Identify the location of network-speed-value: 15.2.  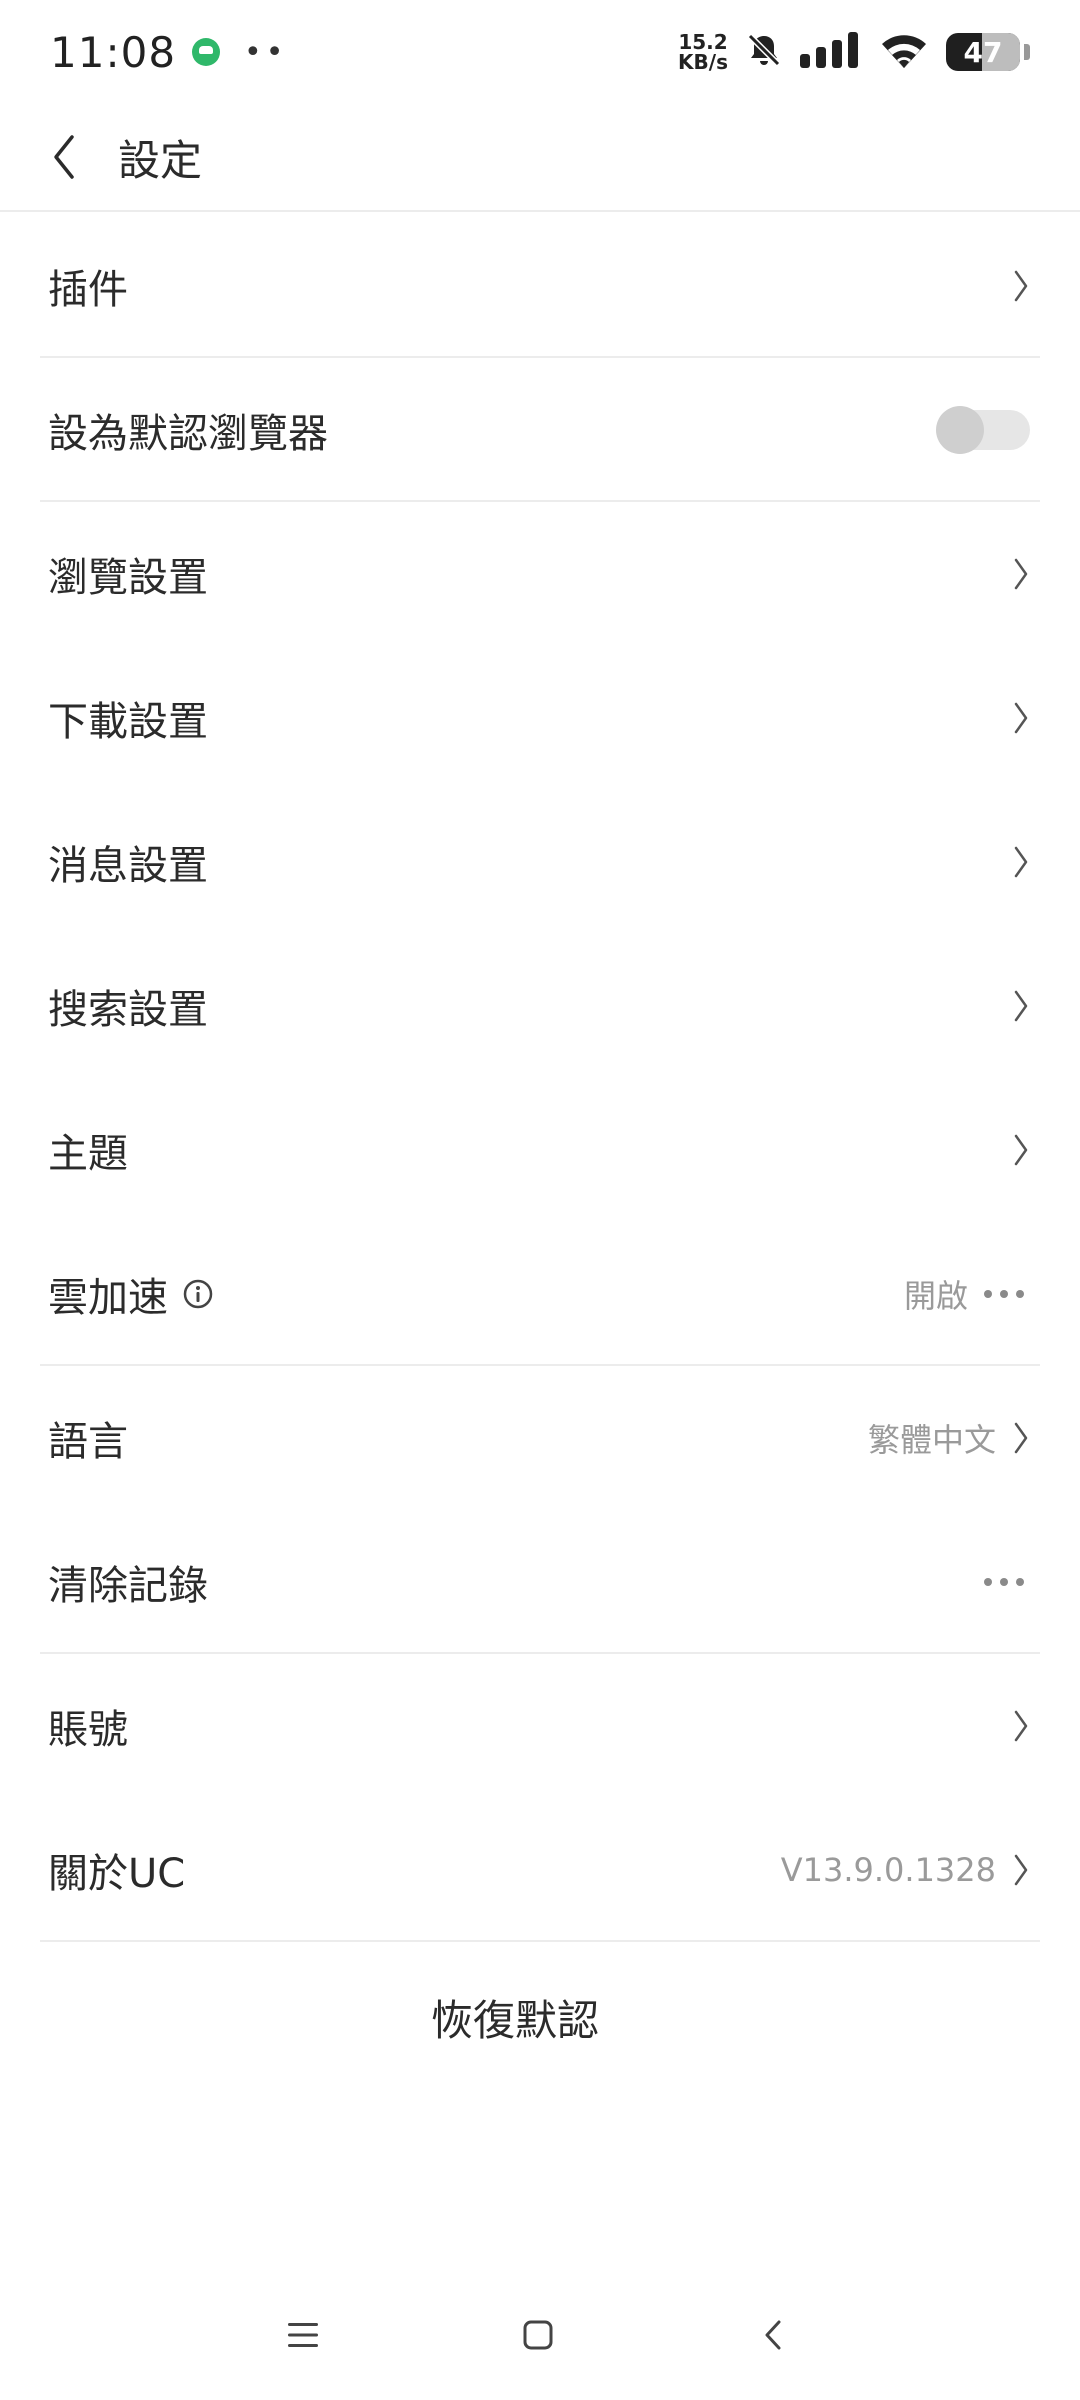
(703, 42).